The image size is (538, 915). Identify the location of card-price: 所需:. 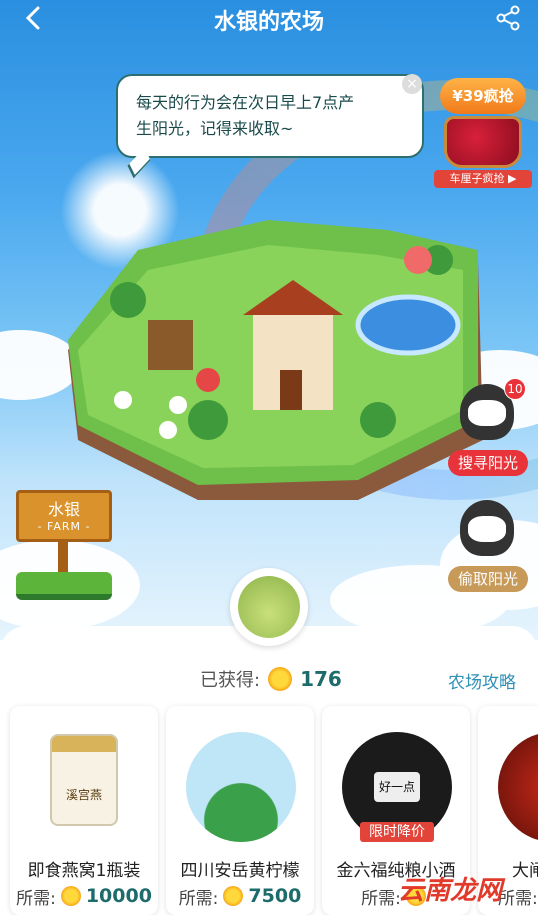
(518, 896).